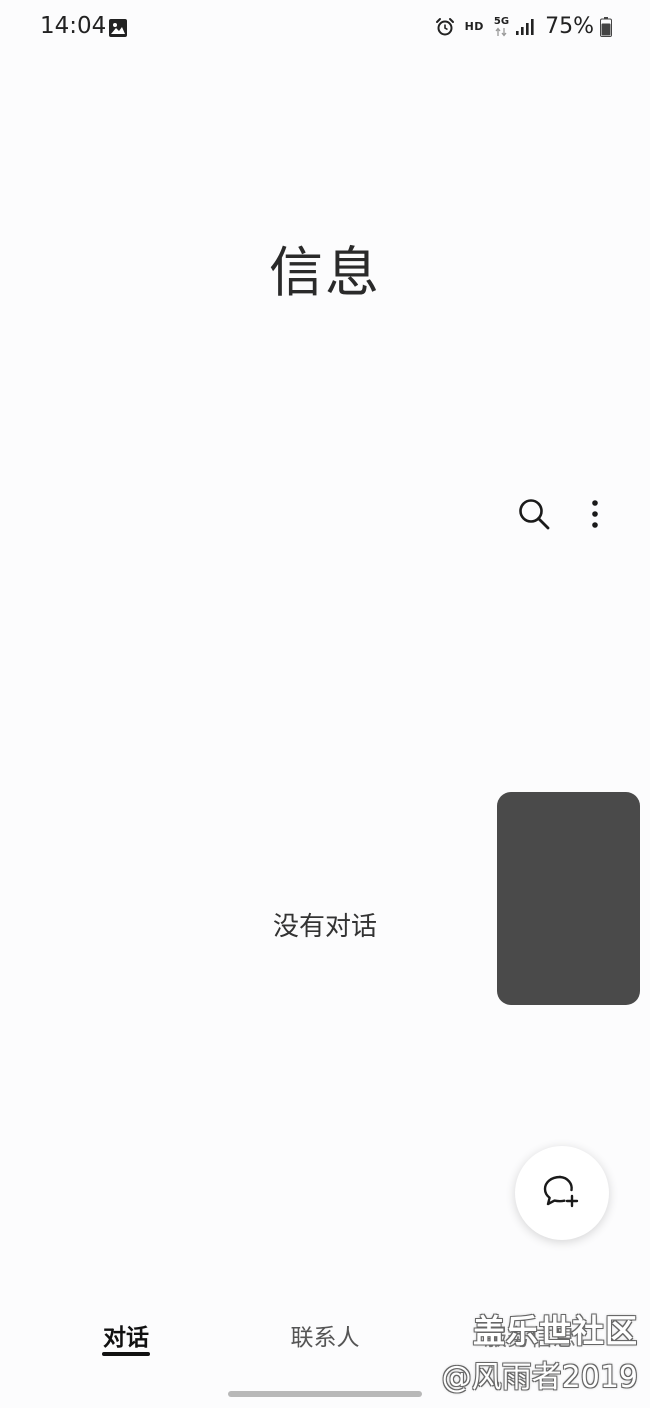 The image size is (650, 1408). I want to click on new-chat-icon, so click(561, 1191).